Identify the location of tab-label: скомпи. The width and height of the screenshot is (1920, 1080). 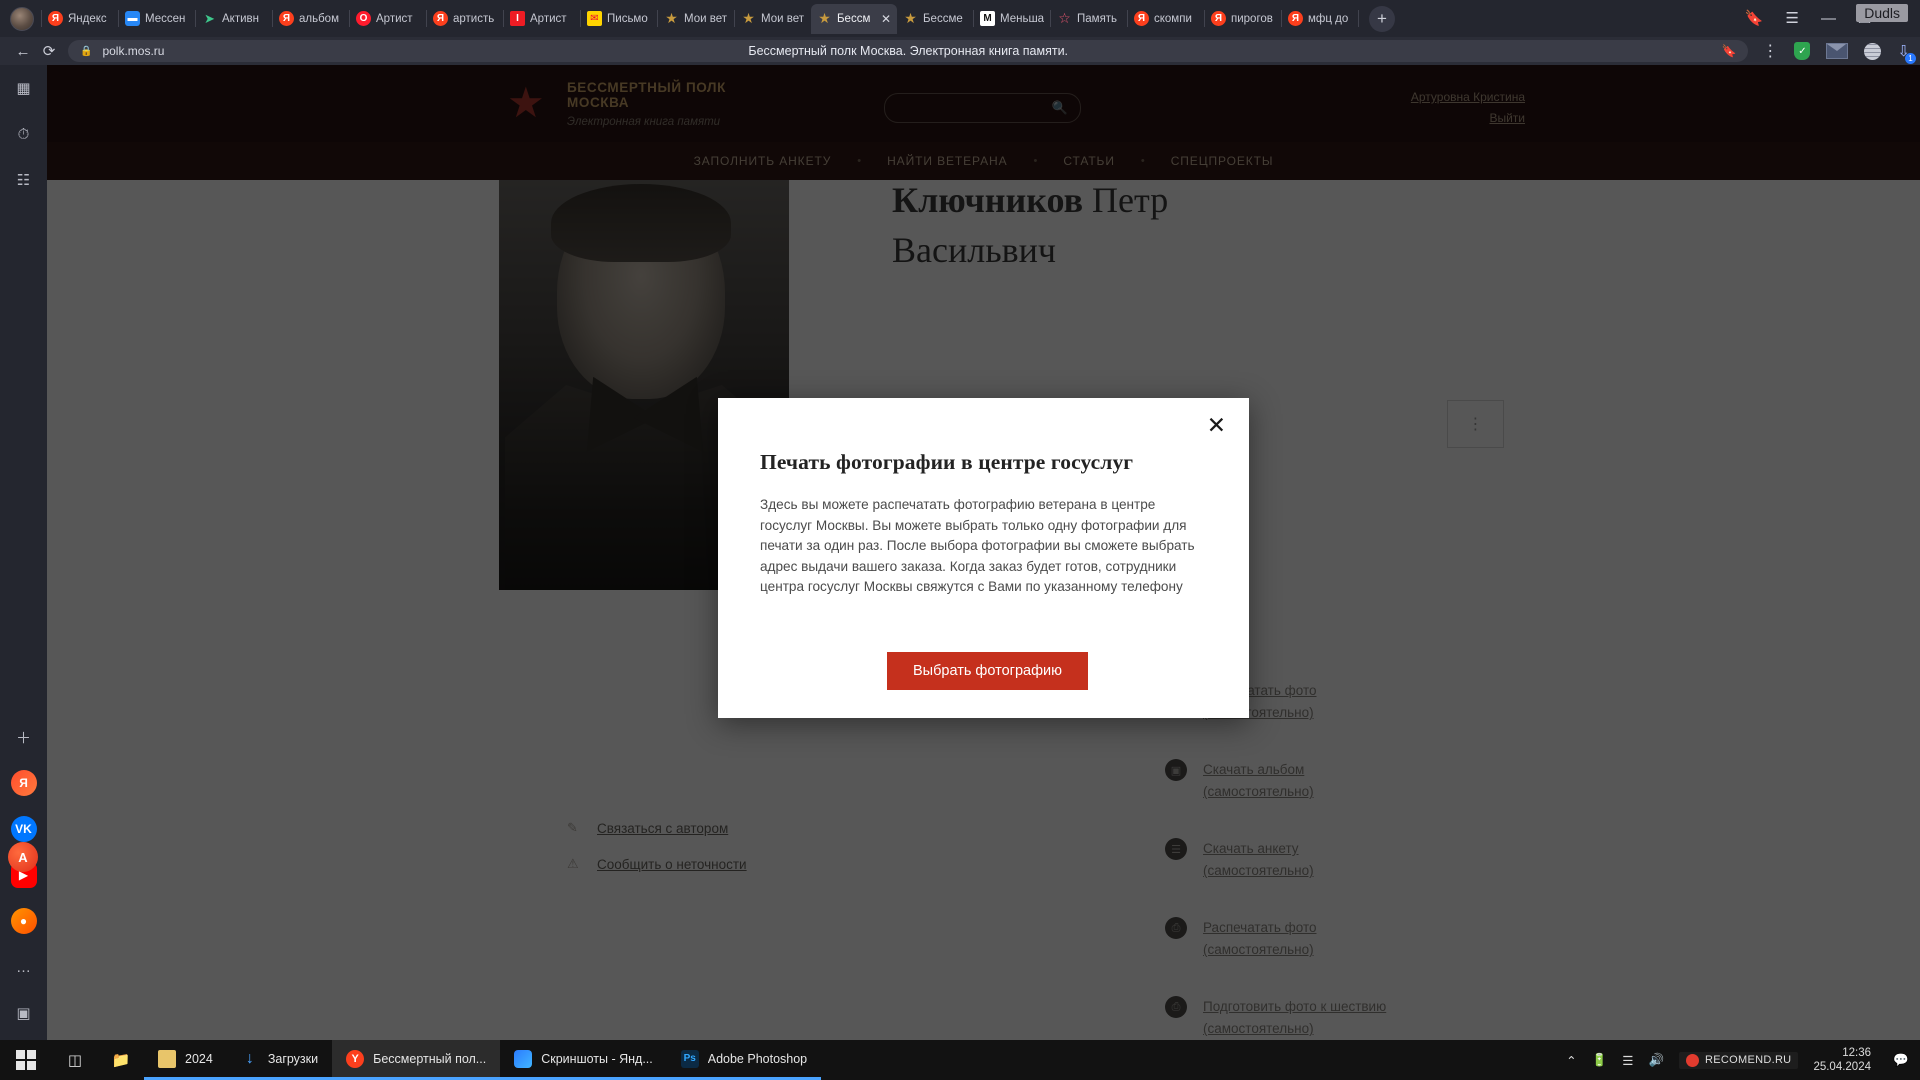
(1173, 18).